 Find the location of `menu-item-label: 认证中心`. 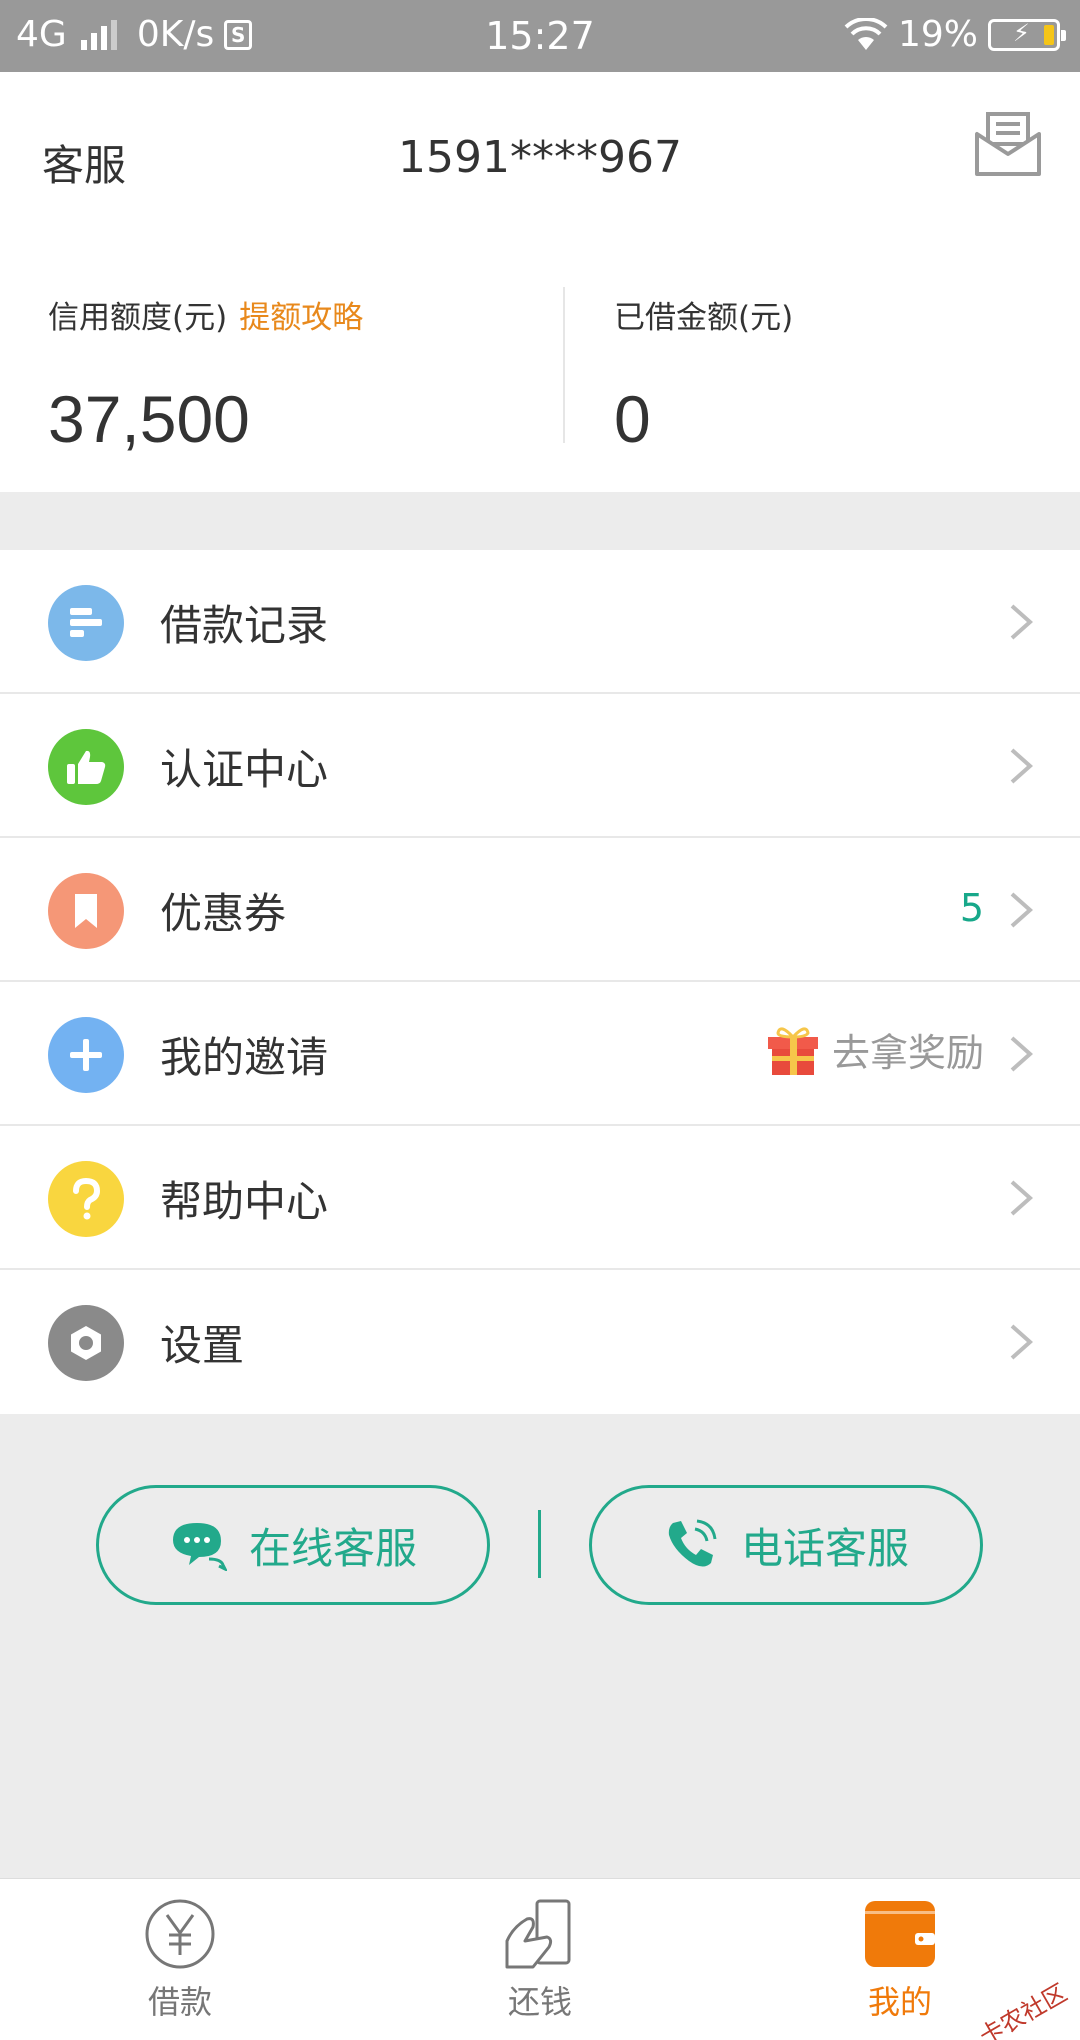

menu-item-label: 认证中心 is located at coordinates (244, 769).